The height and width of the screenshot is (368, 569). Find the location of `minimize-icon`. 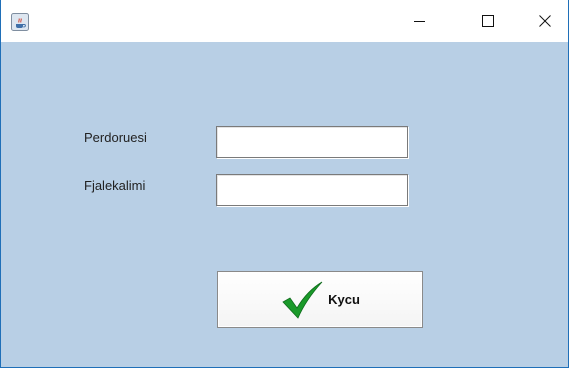

minimize-icon is located at coordinates (419, 21).